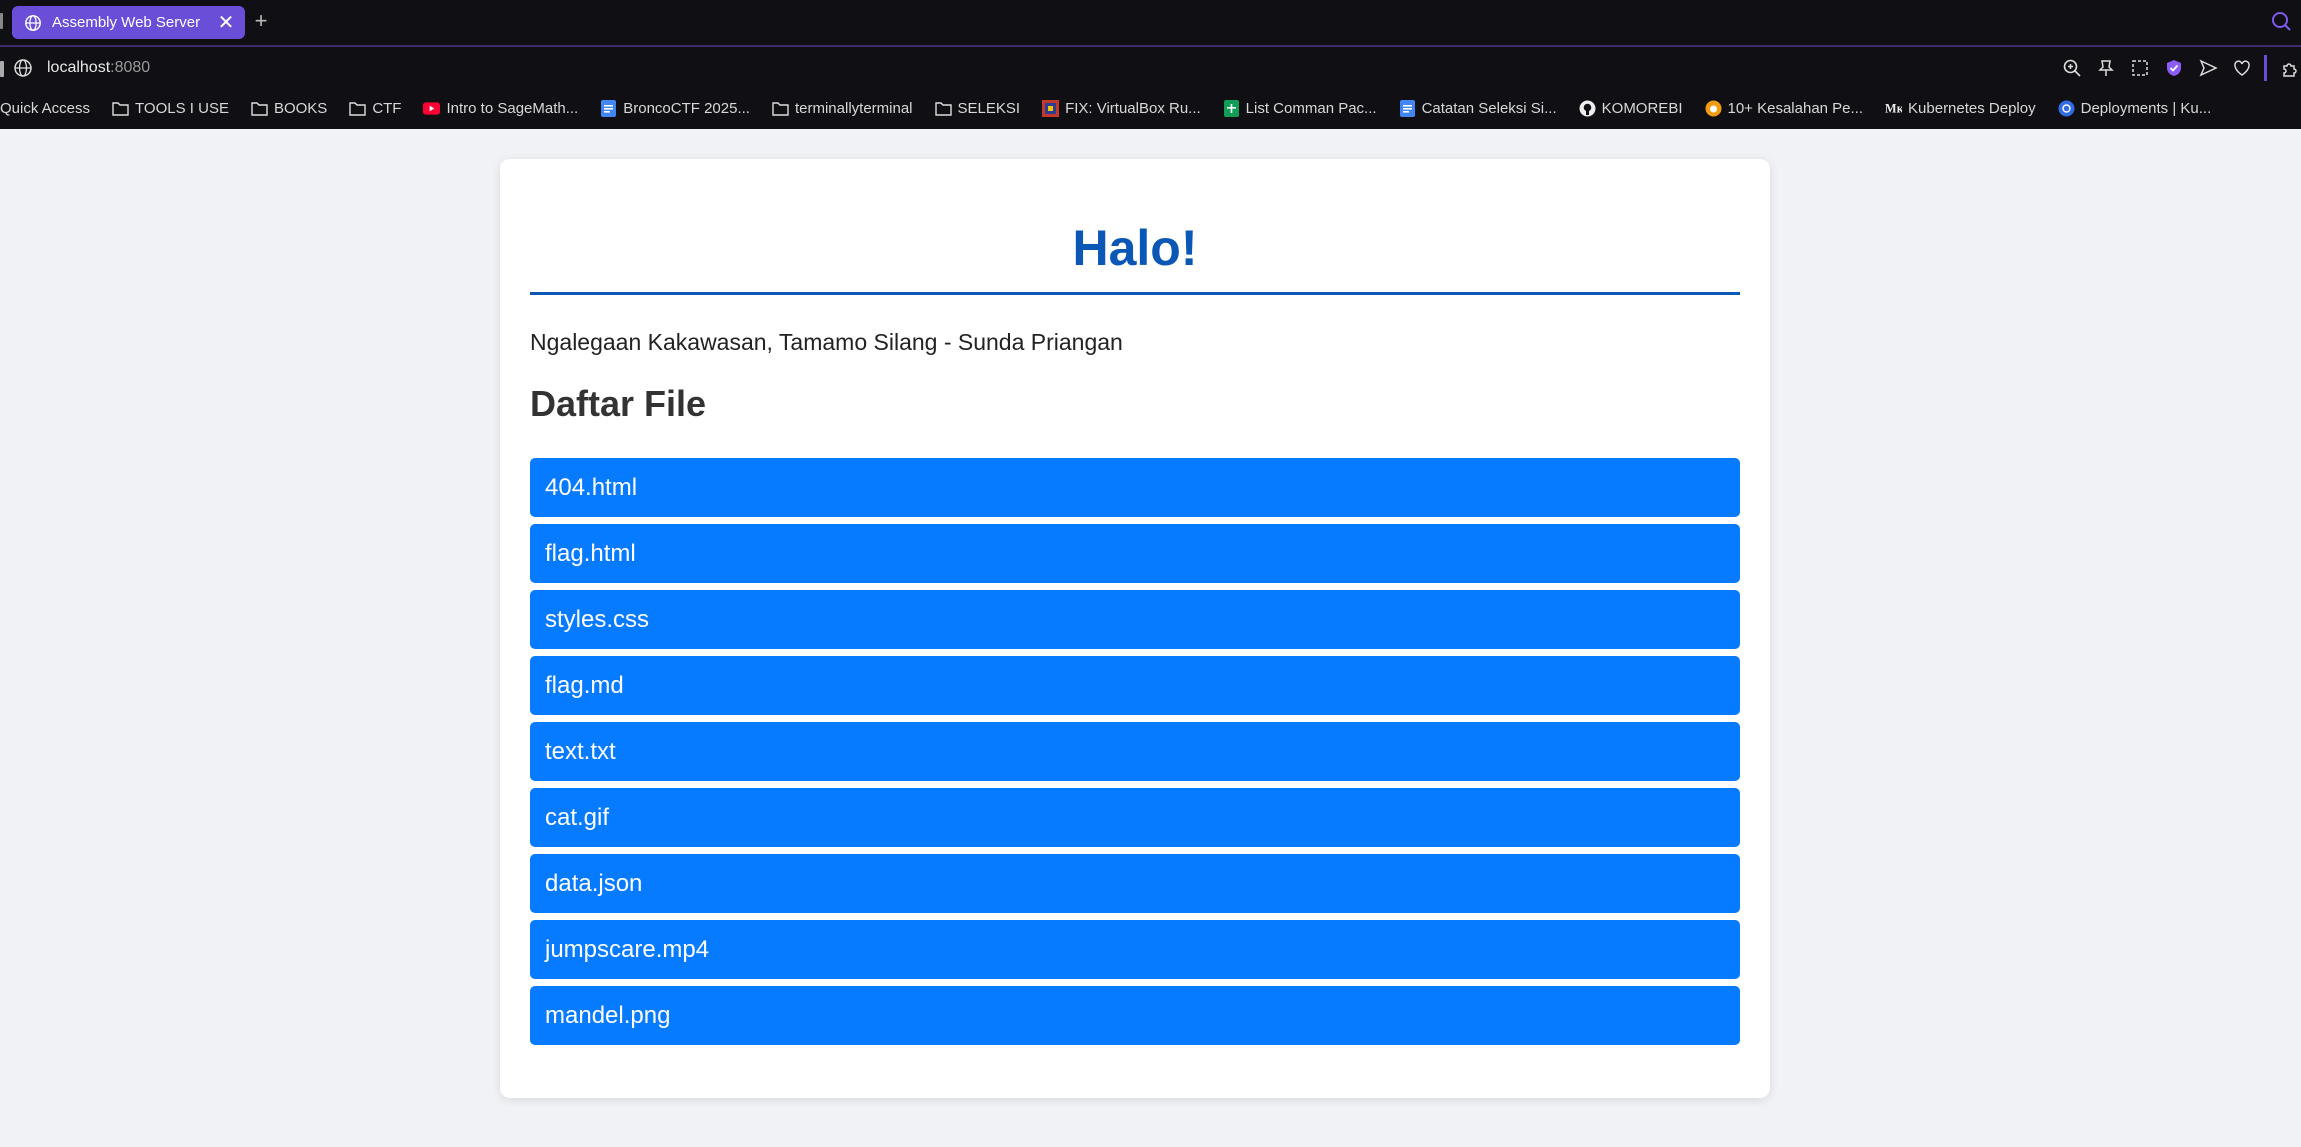 The height and width of the screenshot is (1147, 2301). I want to click on github-icon, so click(1587, 108).